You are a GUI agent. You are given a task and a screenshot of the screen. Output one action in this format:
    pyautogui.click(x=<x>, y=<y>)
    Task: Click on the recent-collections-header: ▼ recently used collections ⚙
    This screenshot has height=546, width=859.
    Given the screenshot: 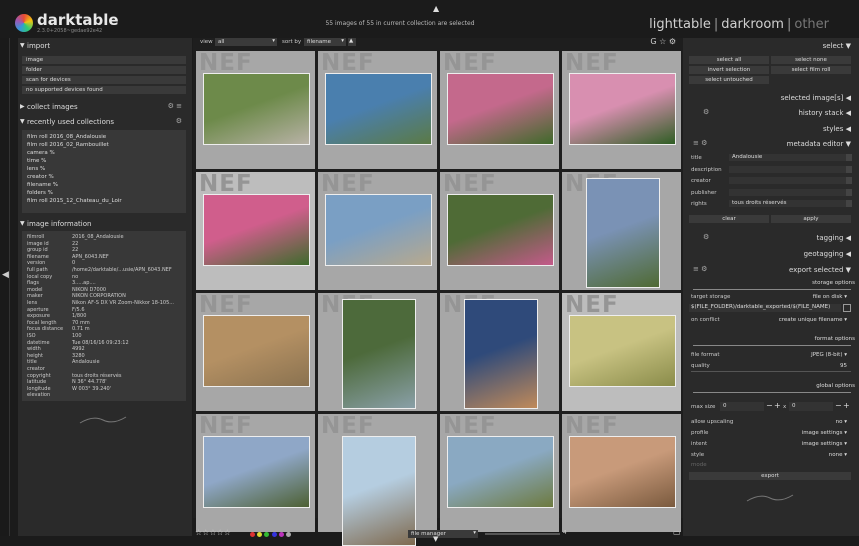 What is the action you would take?
    pyautogui.click(x=105, y=122)
    